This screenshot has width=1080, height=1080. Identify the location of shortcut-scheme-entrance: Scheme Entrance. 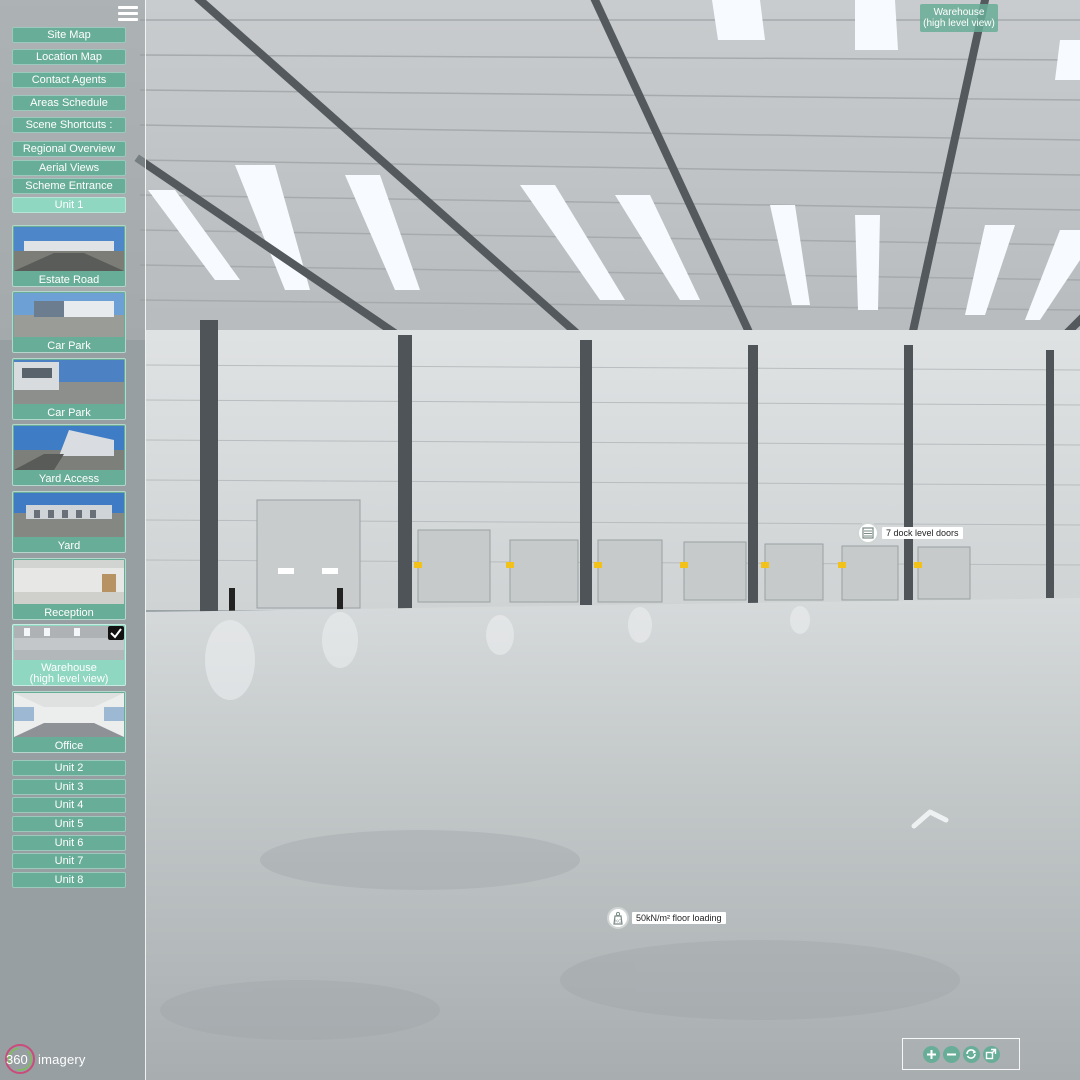
(69, 186).